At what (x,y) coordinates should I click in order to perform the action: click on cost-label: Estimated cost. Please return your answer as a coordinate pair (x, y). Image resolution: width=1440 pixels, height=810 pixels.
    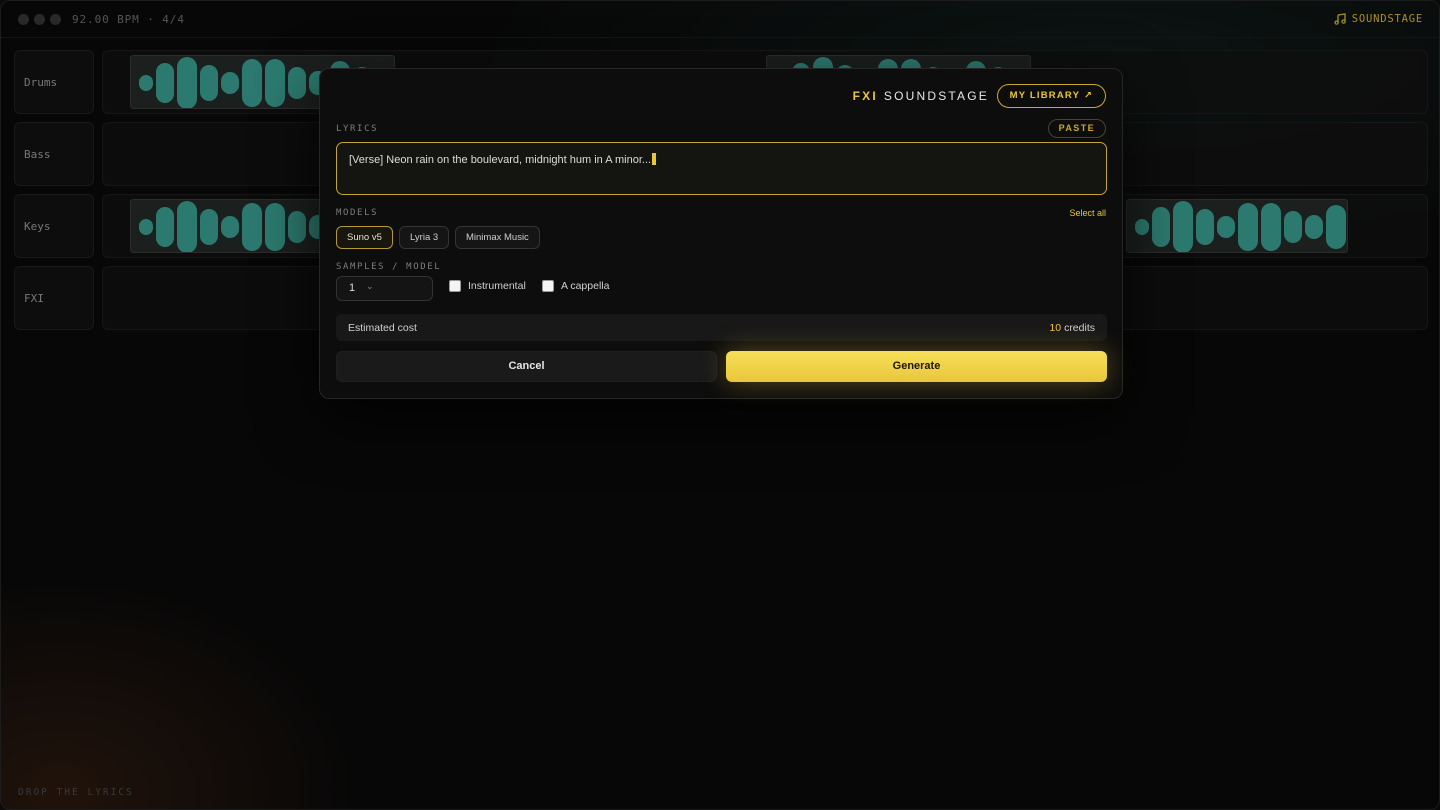
    Looking at the image, I should click on (382, 328).